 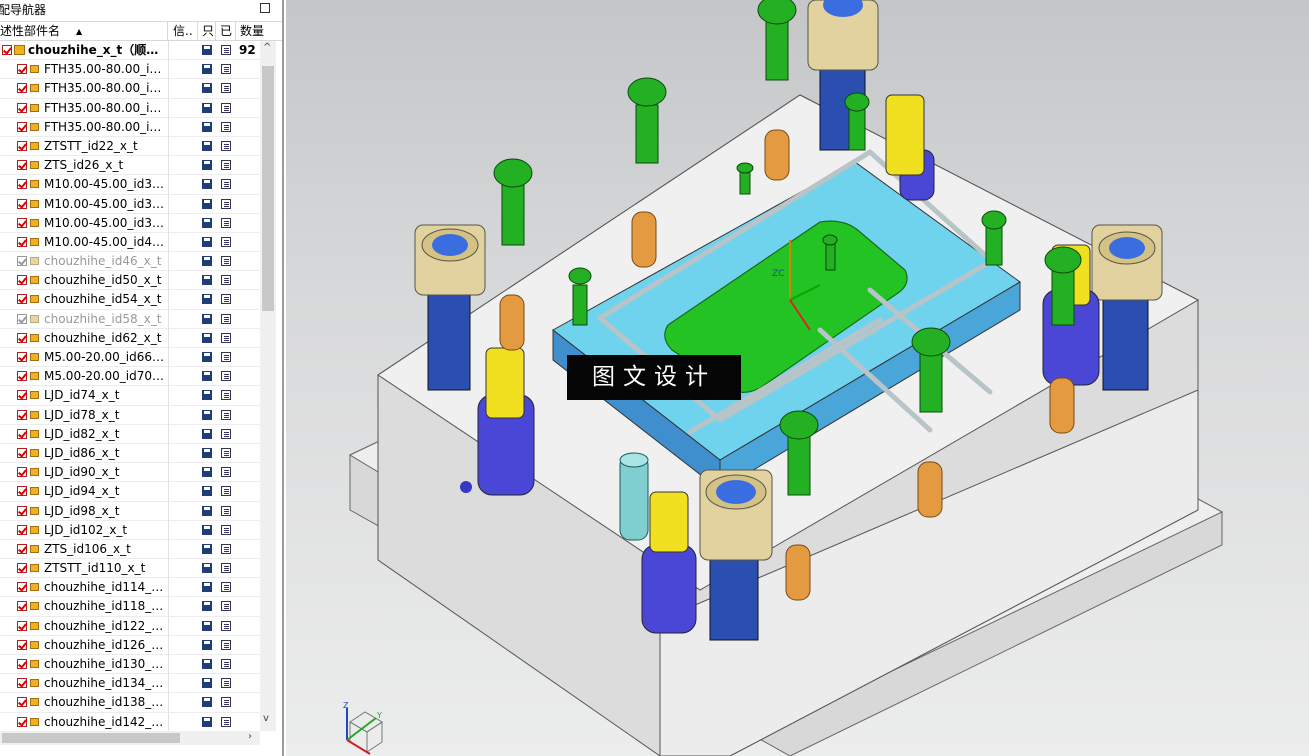 What do you see at coordinates (130, 319) in the screenshot?
I see `tree-row: chouzhihe_id58_x_t` at bounding box center [130, 319].